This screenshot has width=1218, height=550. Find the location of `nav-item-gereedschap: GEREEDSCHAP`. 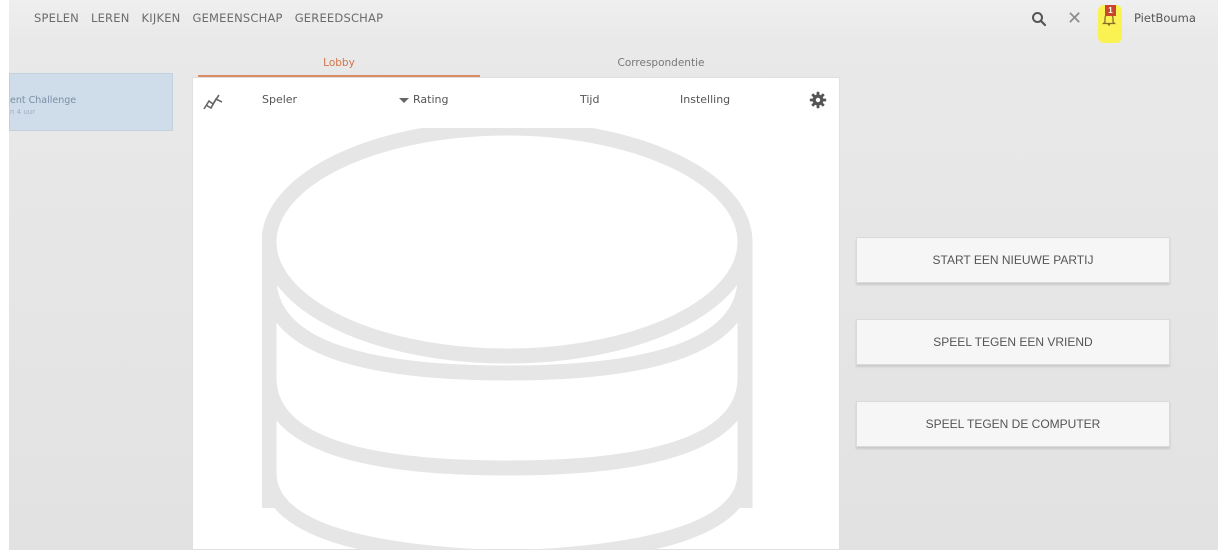

nav-item-gereedschap: GEREEDSCHAP is located at coordinates (339, 18).